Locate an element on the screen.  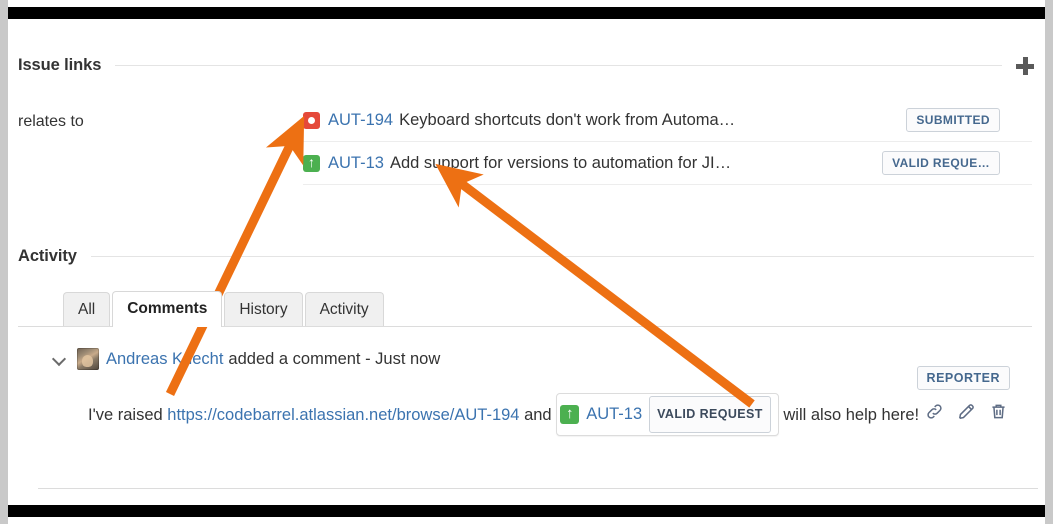
window-frame-bottom-bar is located at coordinates (526, 511).